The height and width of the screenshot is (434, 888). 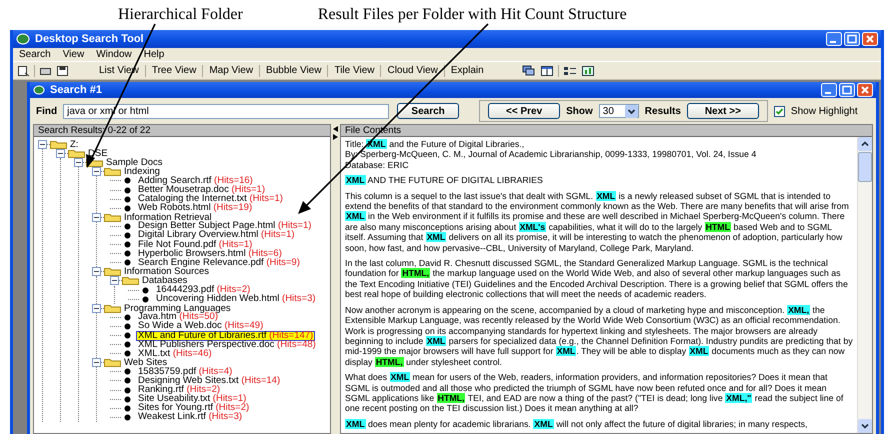 What do you see at coordinates (182, 131) in the screenshot?
I see `panel-header: Search Results: 0-22 of 22` at bounding box center [182, 131].